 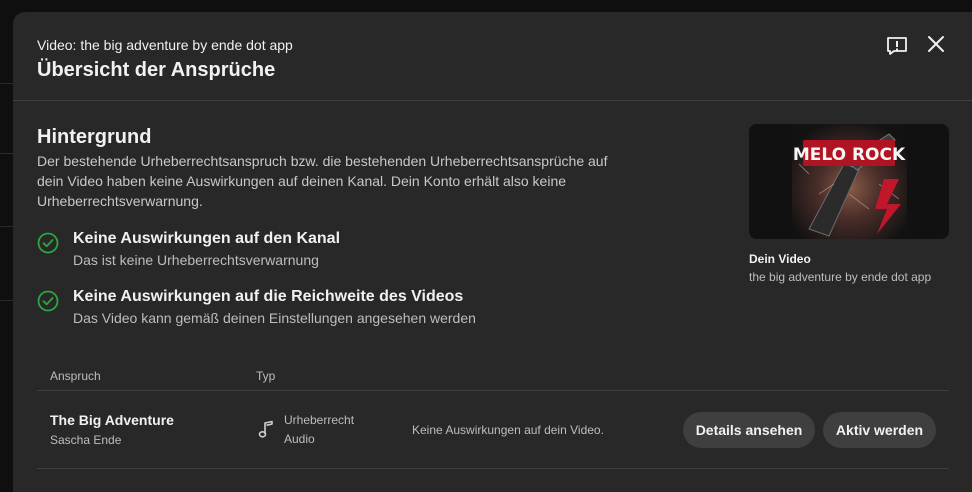 I want to click on feedback-icon, so click(x=897, y=46).